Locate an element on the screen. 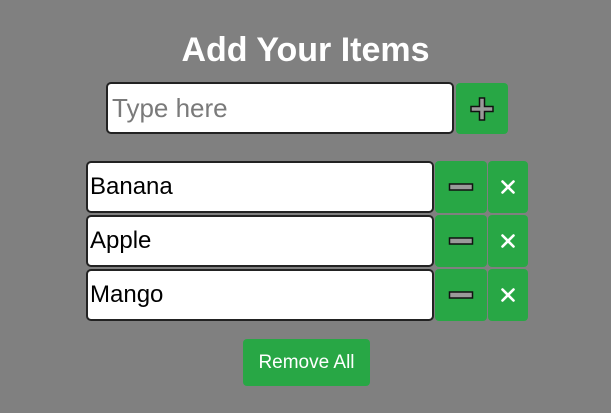 The height and width of the screenshot is (413, 611). remove-all-button: Remove All is located at coordinates (306, 362).